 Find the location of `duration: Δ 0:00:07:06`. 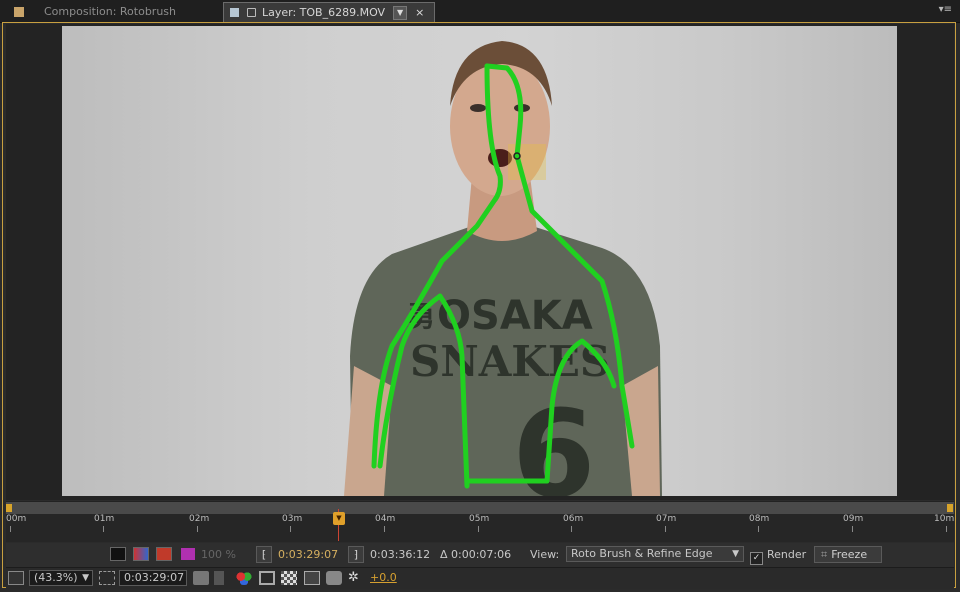

duration: Δ 0:00:07:06 is located at coordinates (476, 554).